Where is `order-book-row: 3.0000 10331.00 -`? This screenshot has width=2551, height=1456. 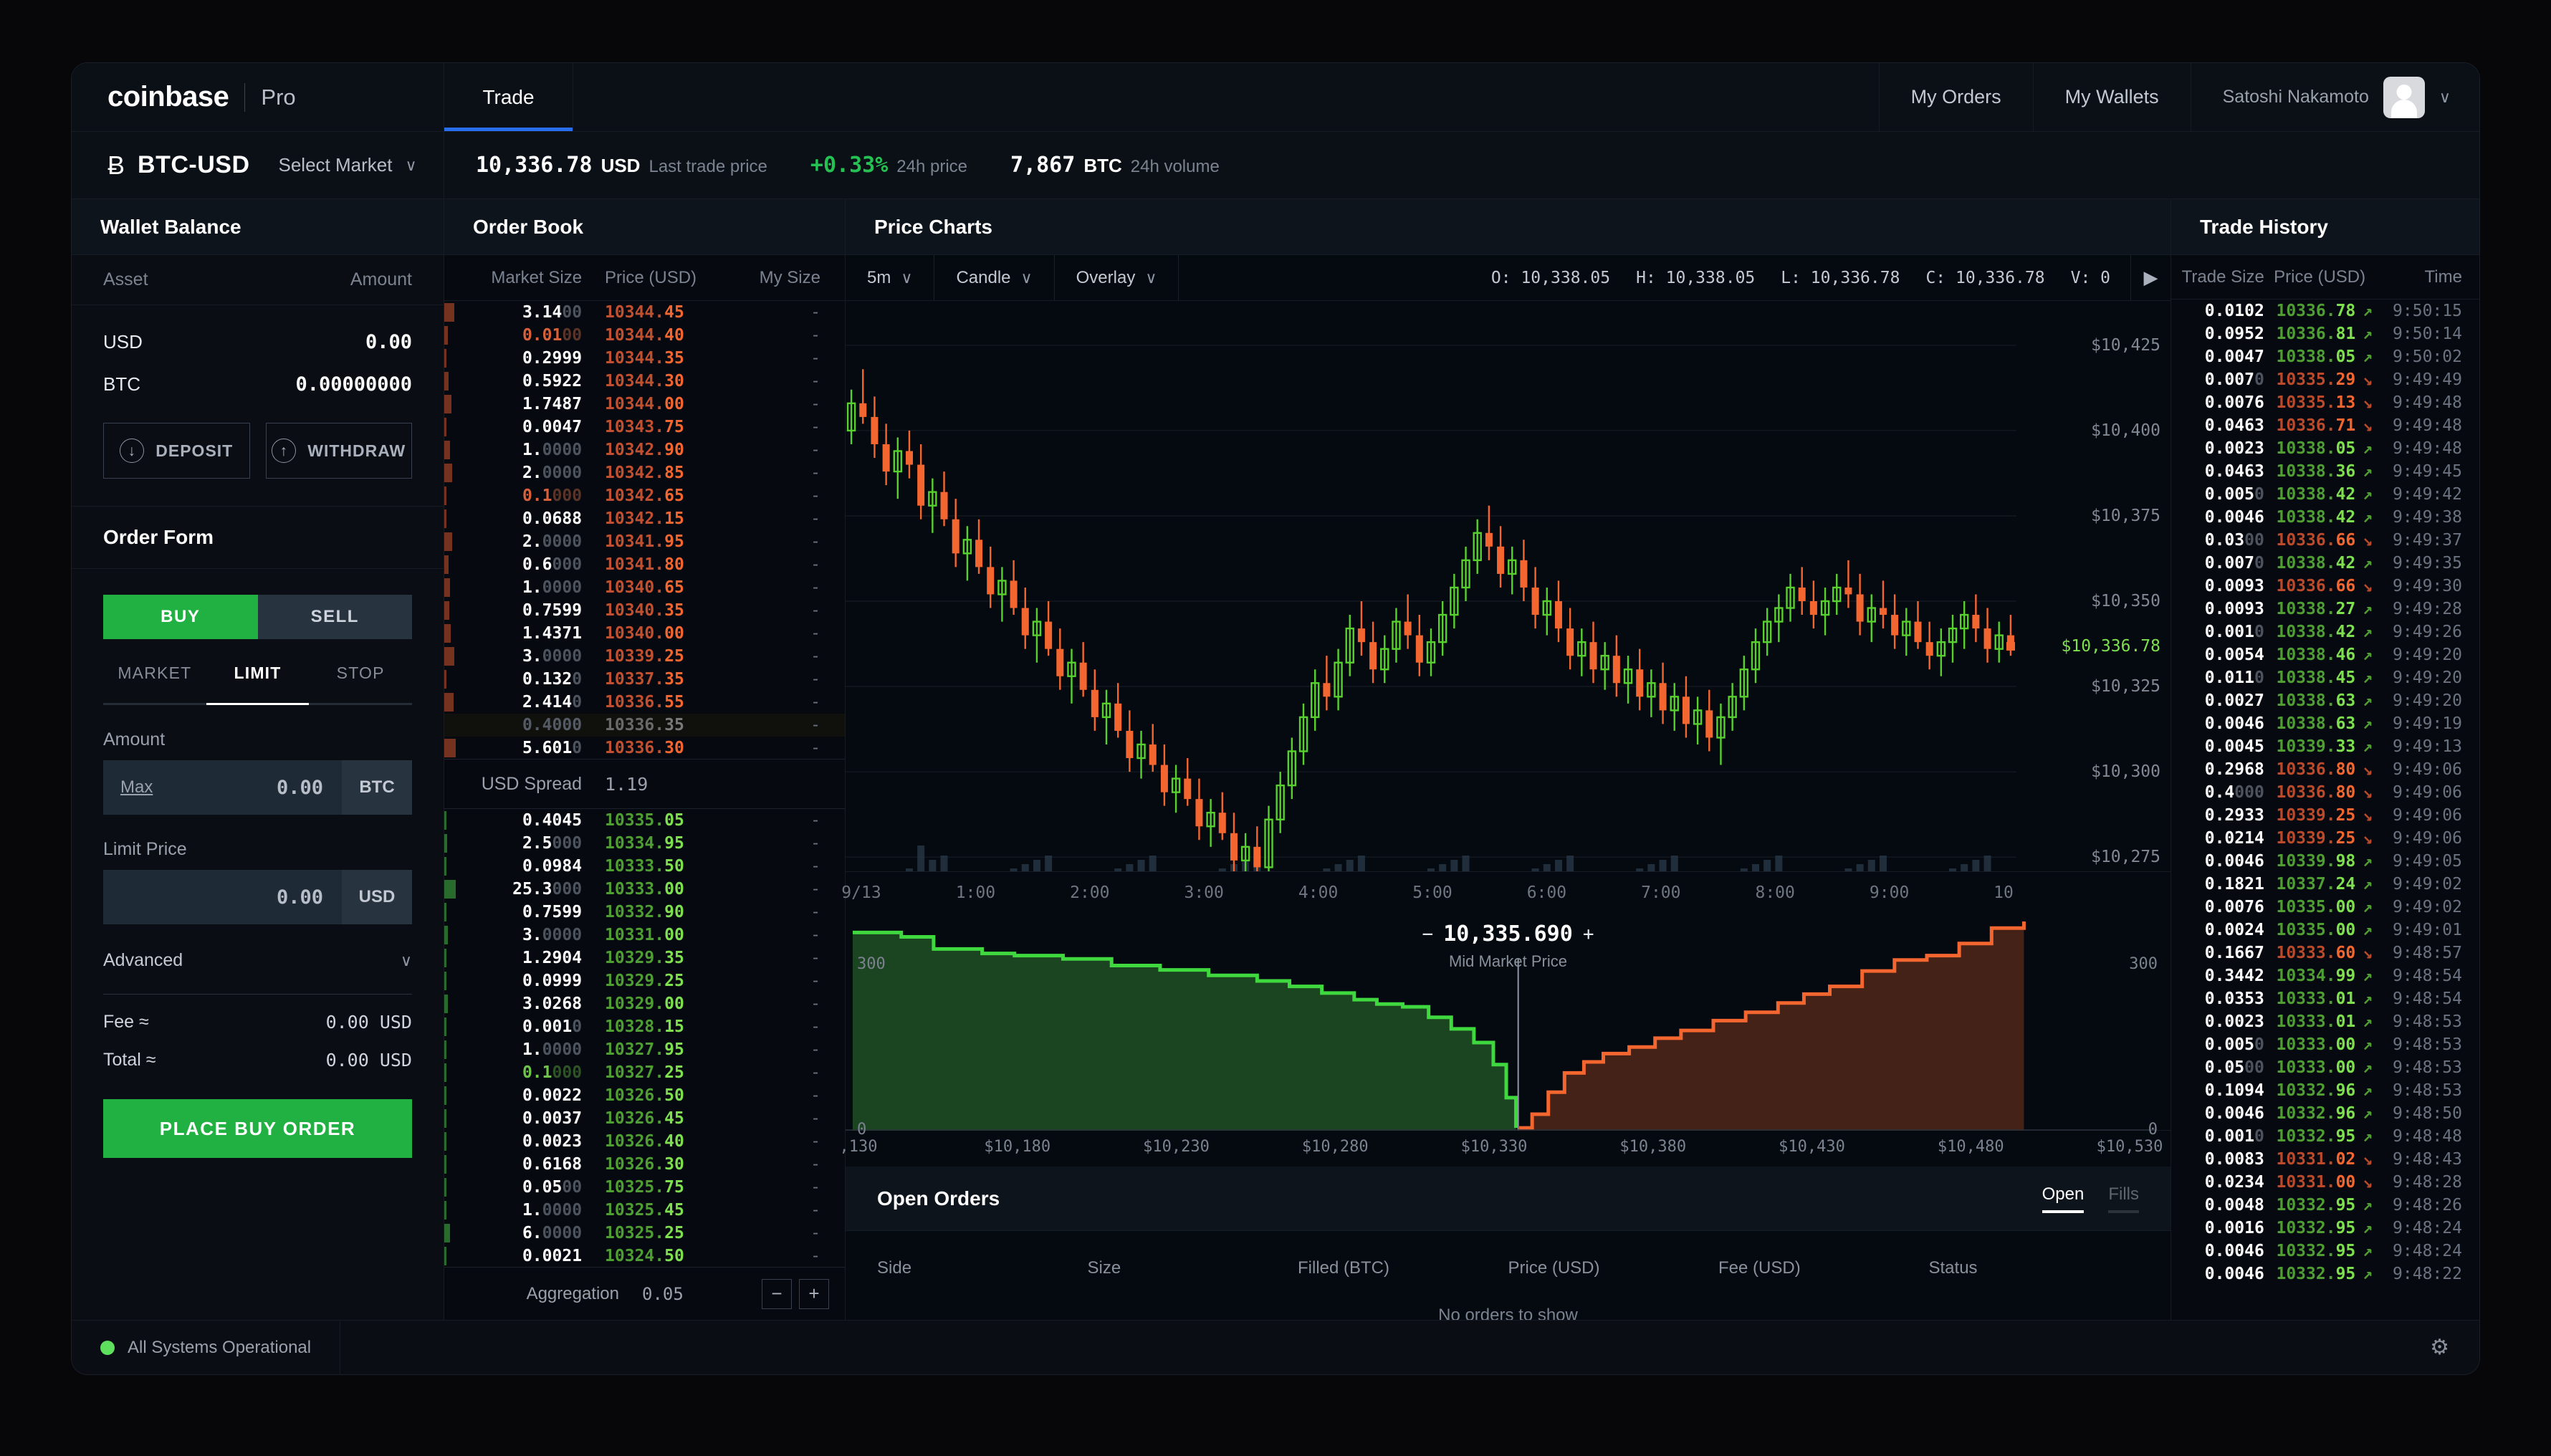 order-book-row: 3.0000 10331.00 - is located at coordinates (644, 935).